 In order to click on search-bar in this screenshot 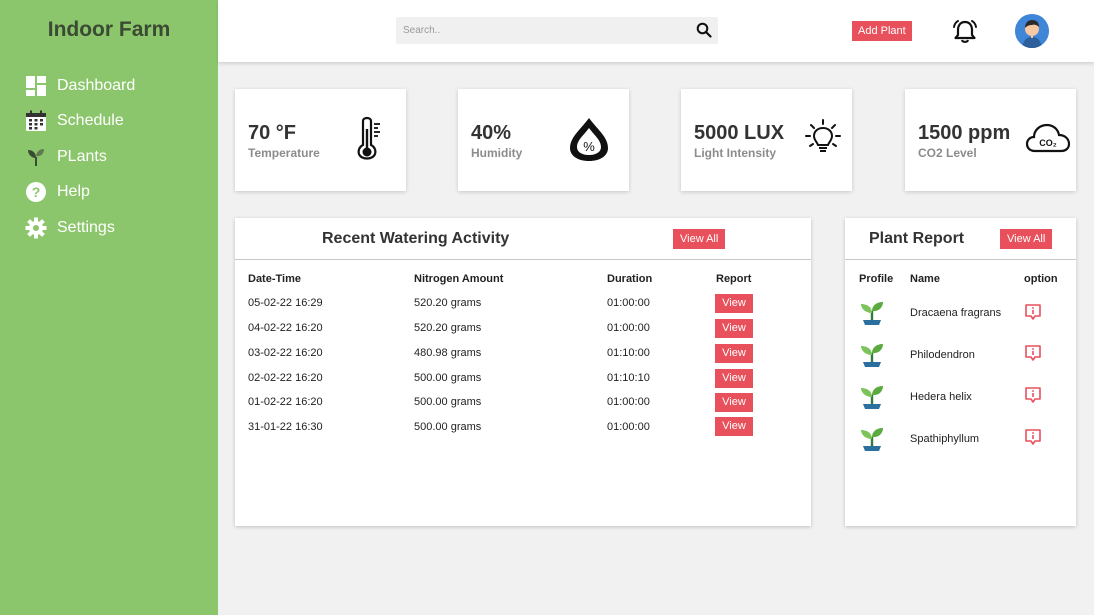, I will do `click(557, 30)`.